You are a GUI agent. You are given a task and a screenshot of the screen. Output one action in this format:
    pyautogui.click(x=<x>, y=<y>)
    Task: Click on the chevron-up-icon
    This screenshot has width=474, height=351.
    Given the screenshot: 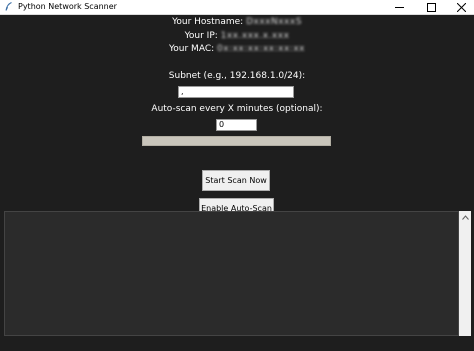 What is the action you would take?
    pyautogui.click(x=465, y=217)
    